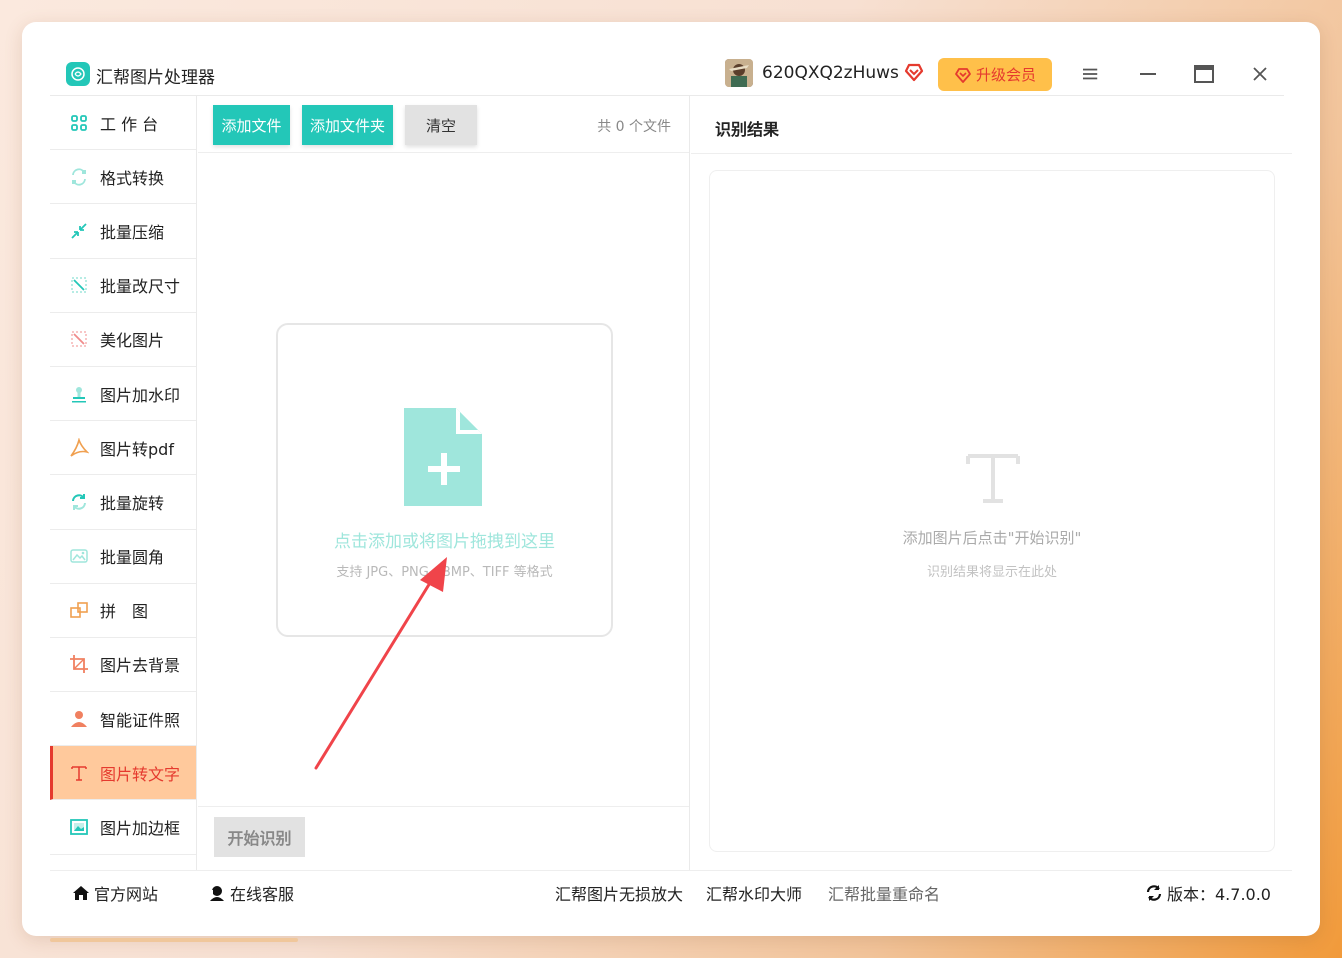 This screenshot has width=1342, height=958. What do you see at coordinates (1260, 74) in the screenshot?
I see `close-icon` at bounding box center [1260, 74].